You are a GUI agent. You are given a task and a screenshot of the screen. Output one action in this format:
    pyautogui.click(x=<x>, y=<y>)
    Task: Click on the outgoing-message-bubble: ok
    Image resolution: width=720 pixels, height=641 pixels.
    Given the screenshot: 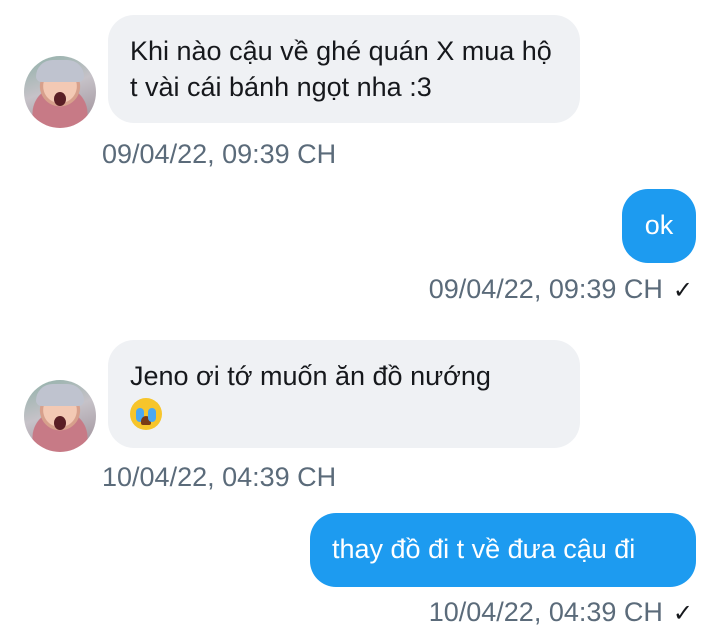 What is the action you would take?
    pyautogui.click(x=659, y=226)
    